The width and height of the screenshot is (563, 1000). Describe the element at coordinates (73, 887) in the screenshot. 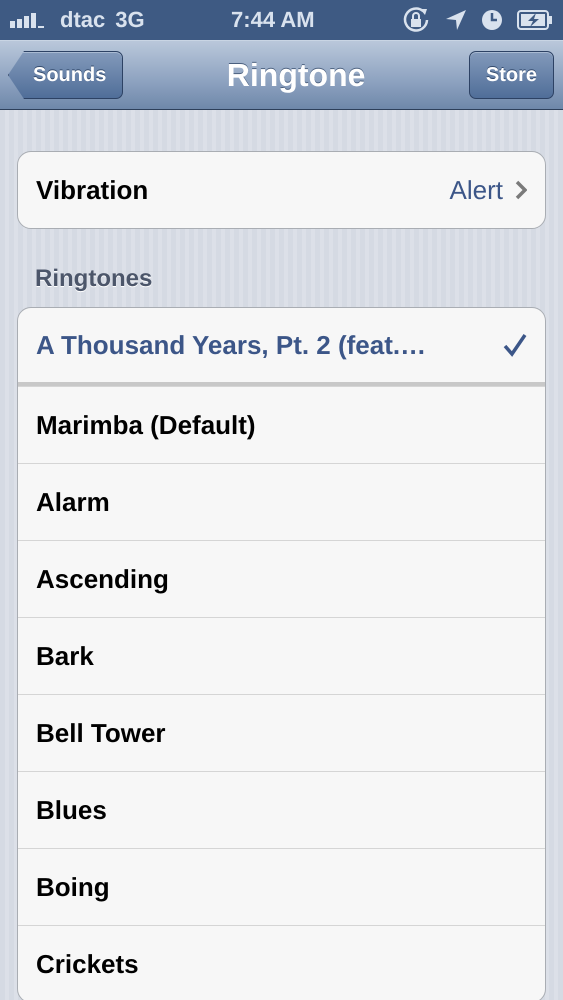

I see `ringtone-name: Boing` at that location.